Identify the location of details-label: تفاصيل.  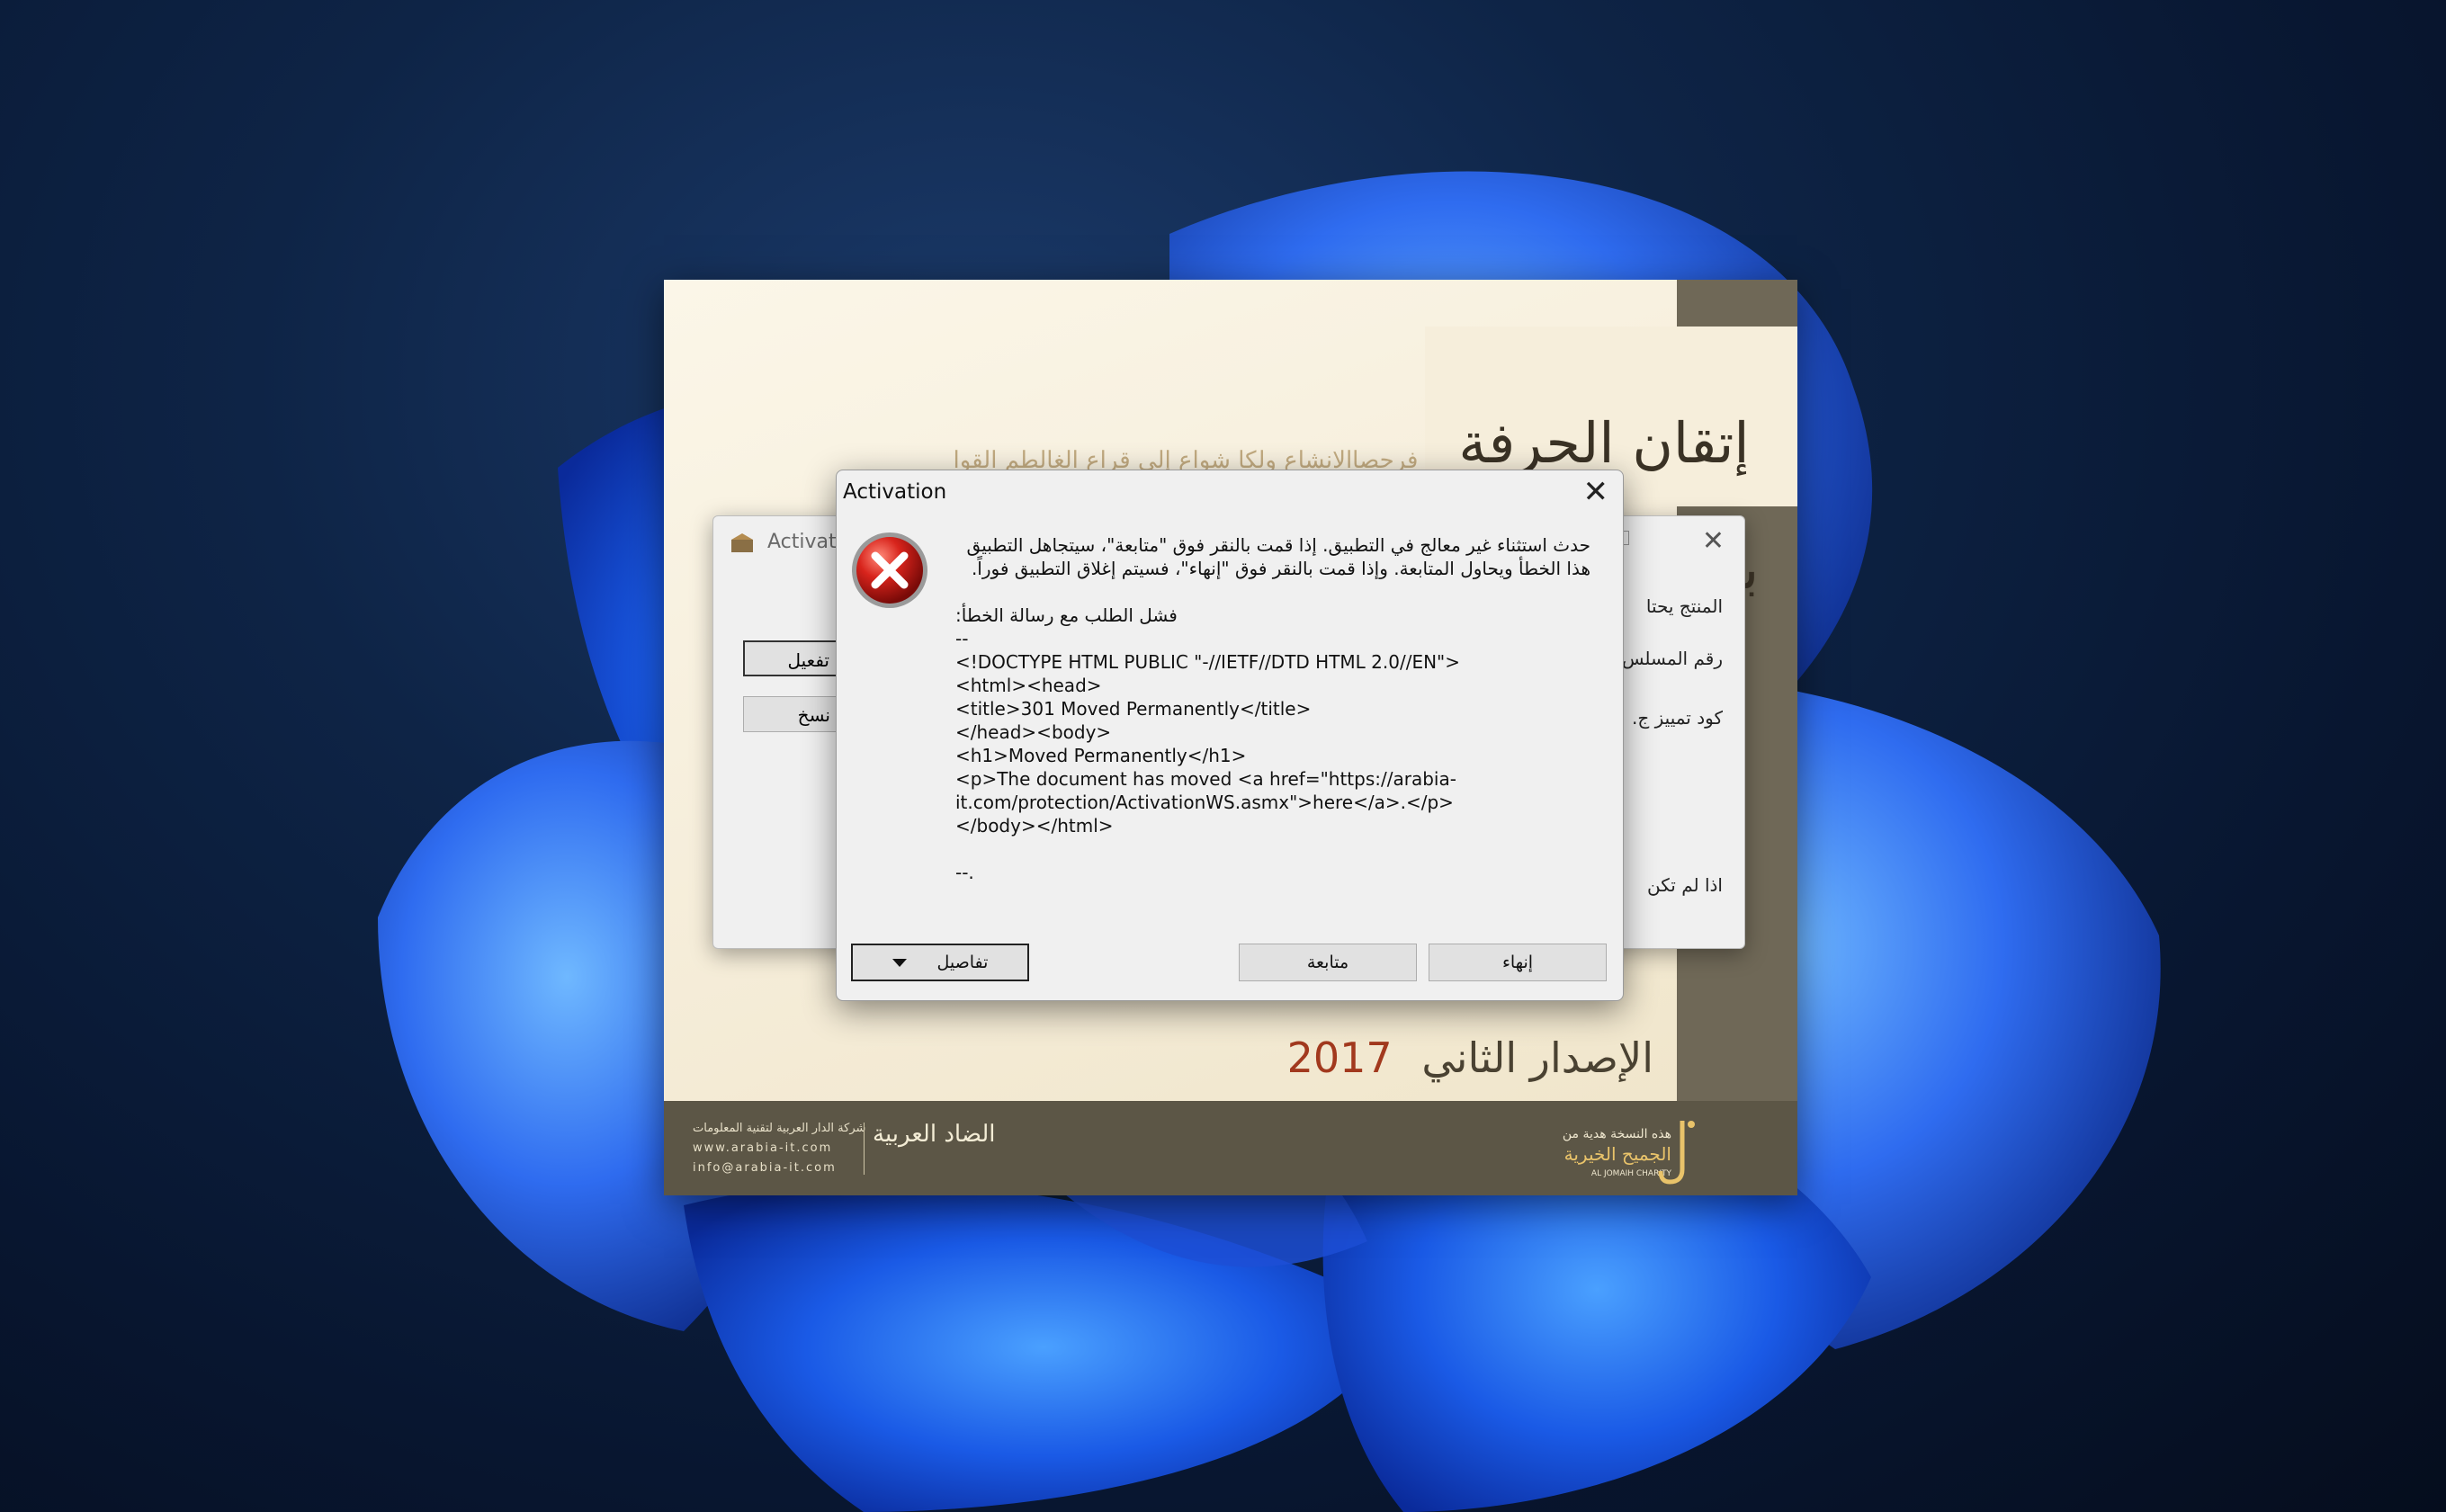
(962, 962).